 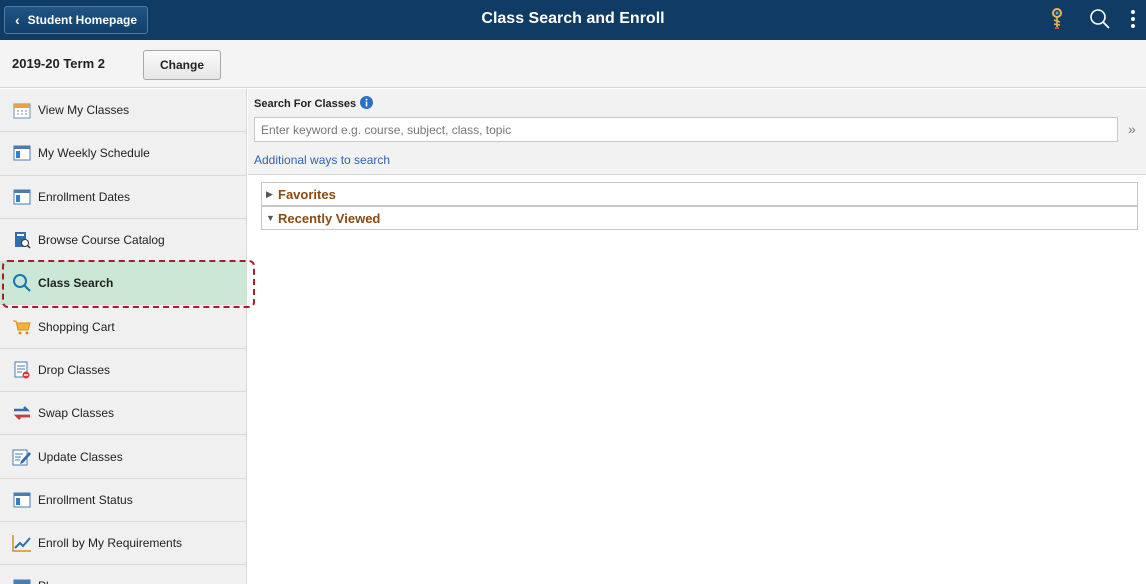 I want to click on sidebar-item-planner: Pl, so click(x=123, y=574).